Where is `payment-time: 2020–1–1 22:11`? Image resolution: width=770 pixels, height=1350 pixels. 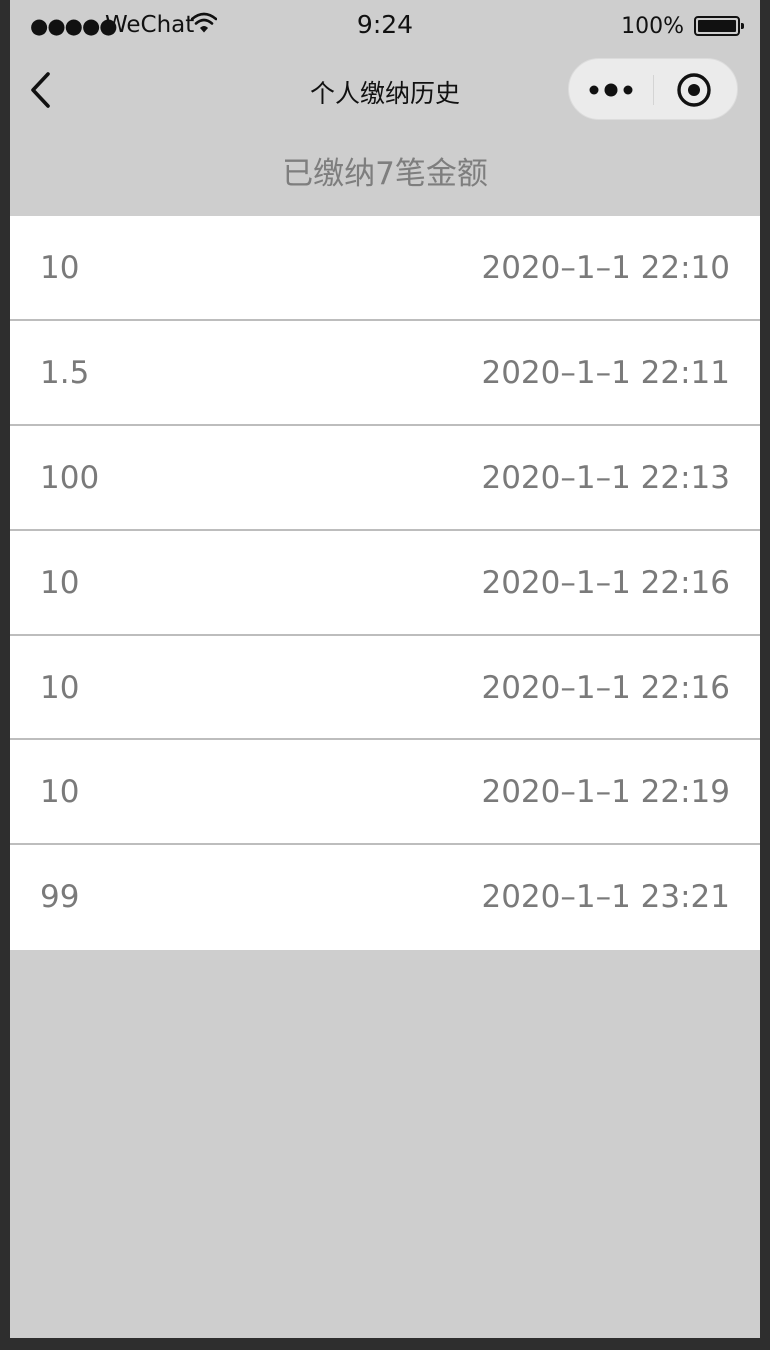 payment-time: 2020–1–1 22:11 is located at coordinates (605, 372).